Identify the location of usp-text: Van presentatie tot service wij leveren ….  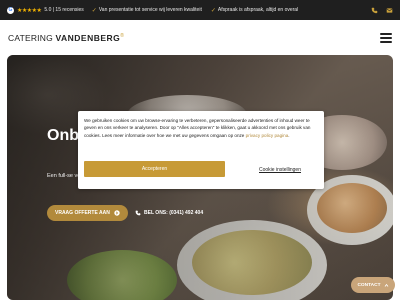
(150, 10).